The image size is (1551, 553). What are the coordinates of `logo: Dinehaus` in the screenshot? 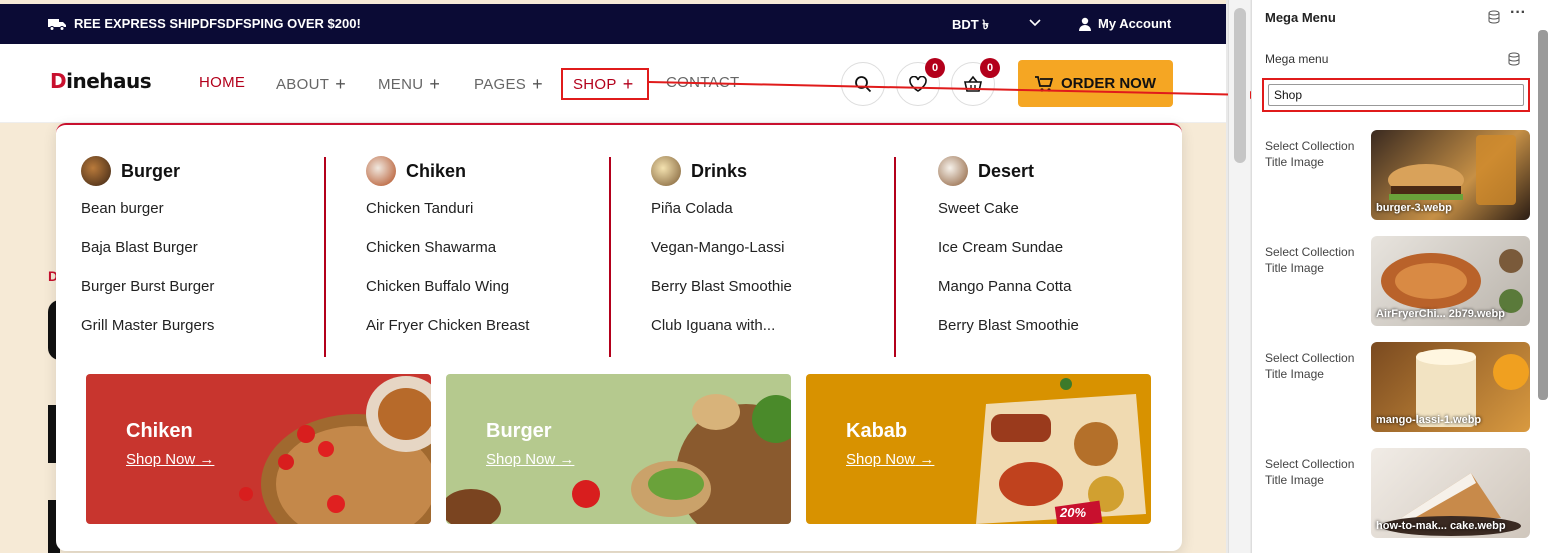 It's located at (101, 81).